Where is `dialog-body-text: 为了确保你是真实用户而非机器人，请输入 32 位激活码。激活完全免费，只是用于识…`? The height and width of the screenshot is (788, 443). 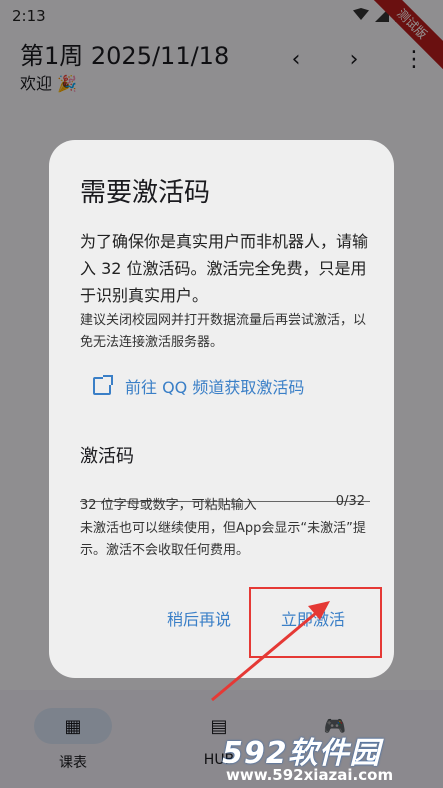
dialog-body-text: 为了确保你是真实用户而非机器人，请输入 32 位激活码。激活完全免费，只是用于识… is located at coordinates (224, 268).